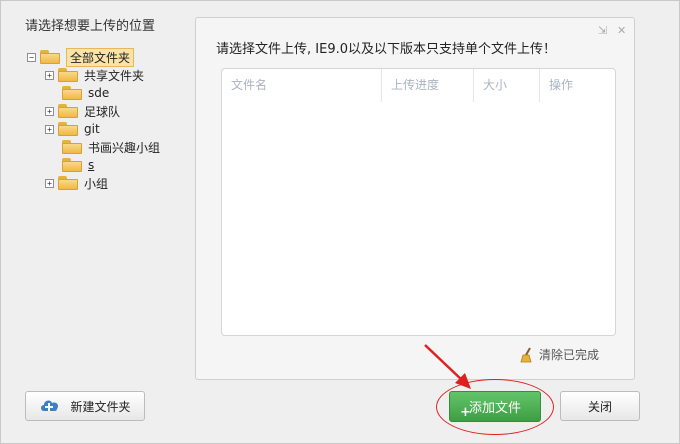 Image resolution: width=680 pixels, height=444 pixels. I want to click on close-label: 关闭, so click(599, 406).